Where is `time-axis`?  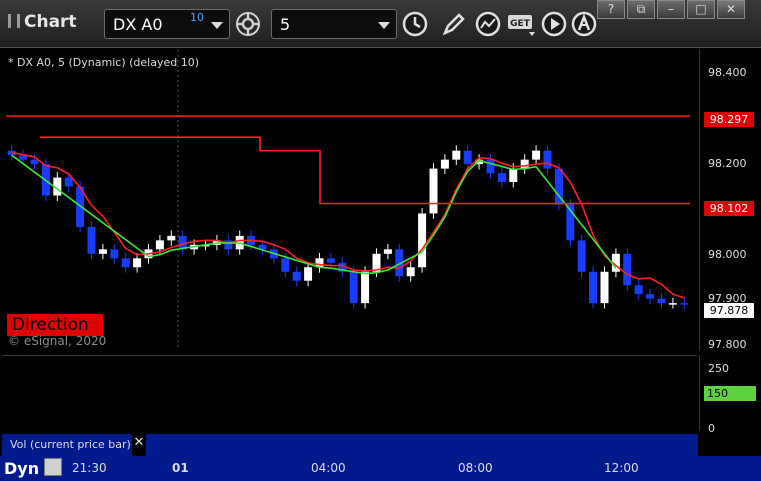
time-axis is located at coordinates (380, 468).